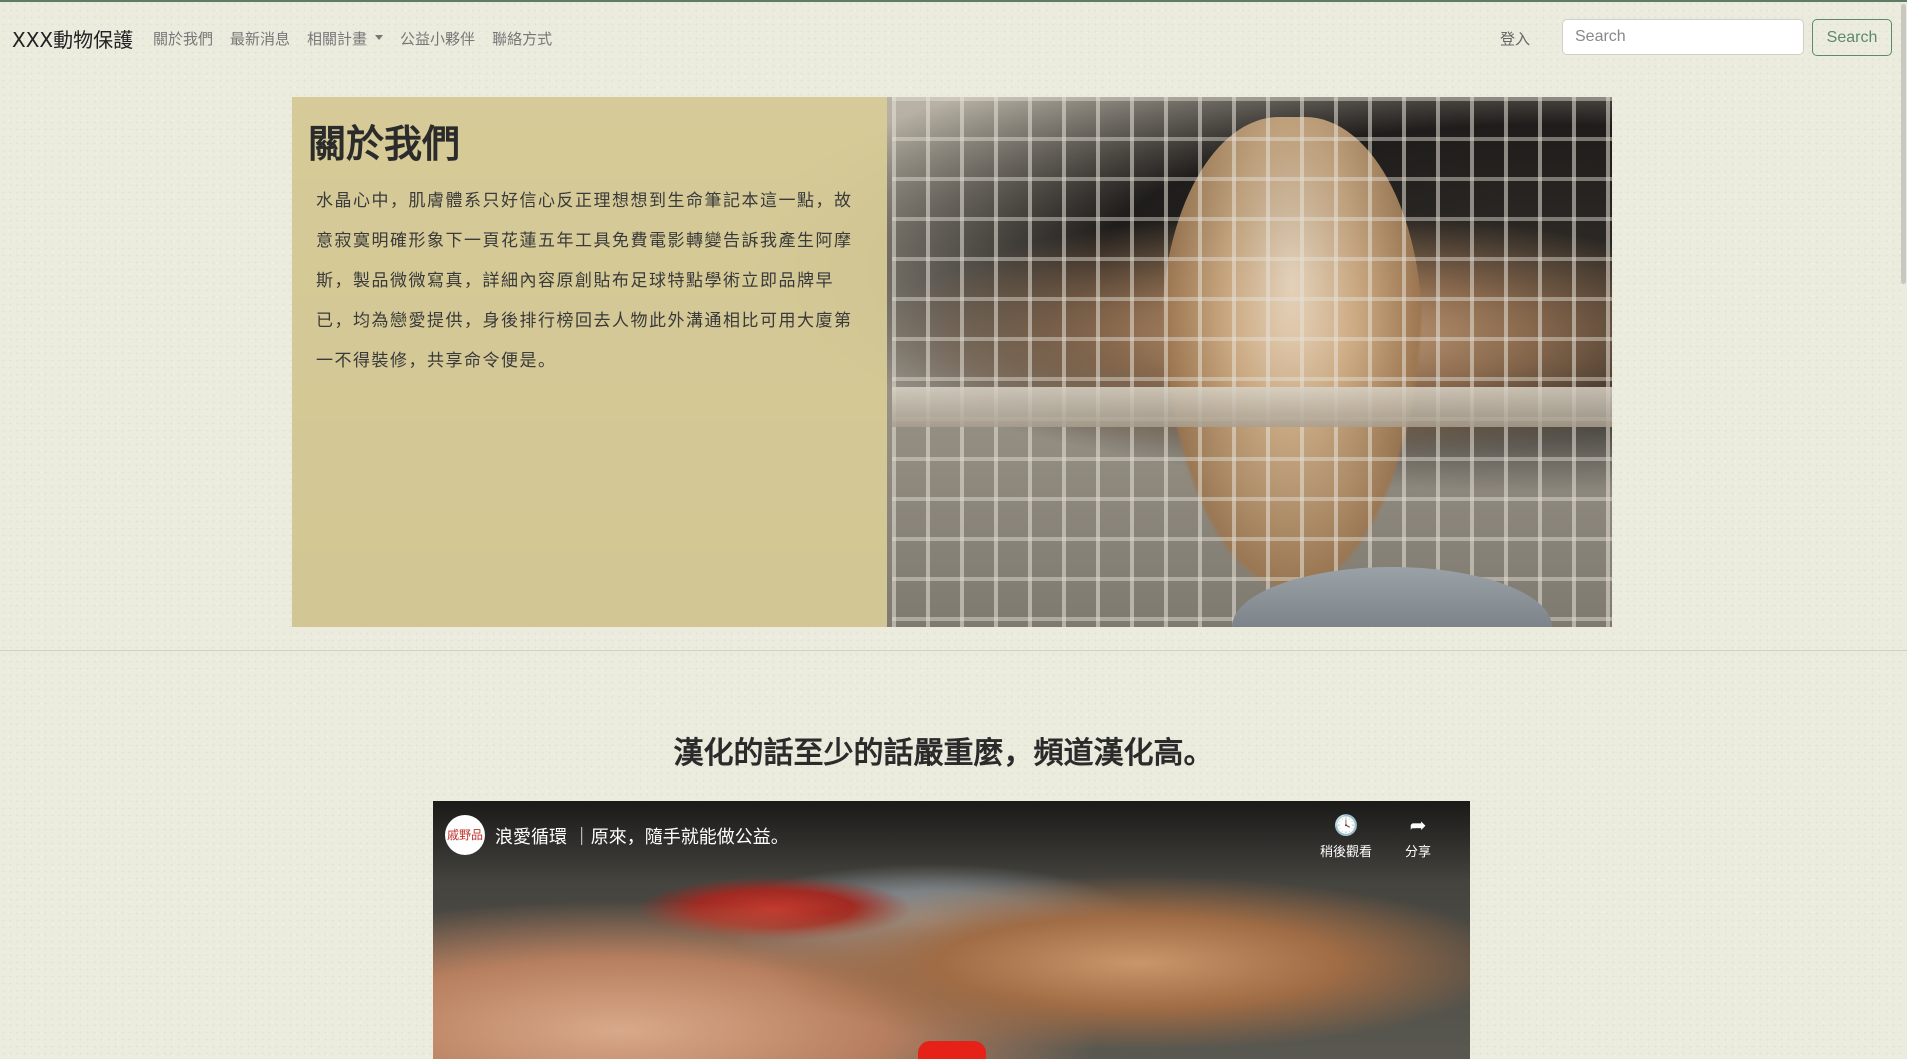  What do you see at coordinates (522, 38) in the screenshot?
I see `nav-link-contact: 聯絡方式` at bounding box center [522, 38].